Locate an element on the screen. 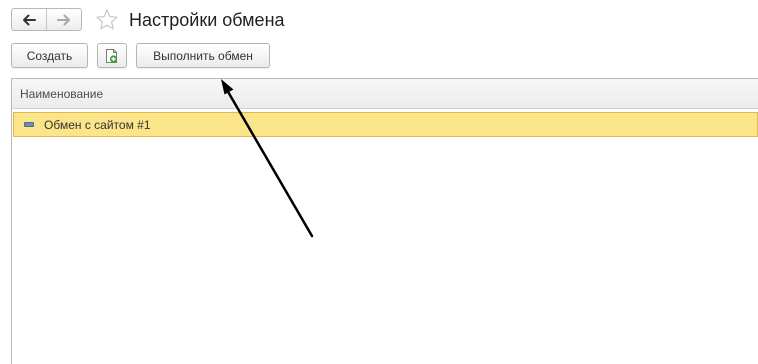 The width and height of the screenshot is (758, 364). column-header-label: Наименование is located at coordinates (62, 93).